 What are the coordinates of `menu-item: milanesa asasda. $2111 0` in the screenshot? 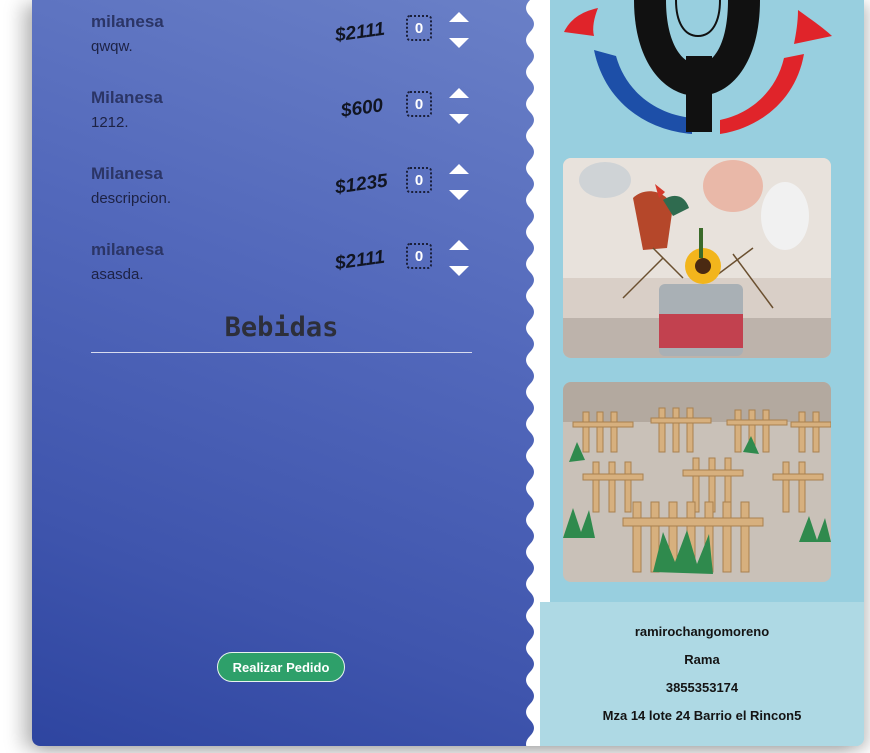 It's located at (281, 270).